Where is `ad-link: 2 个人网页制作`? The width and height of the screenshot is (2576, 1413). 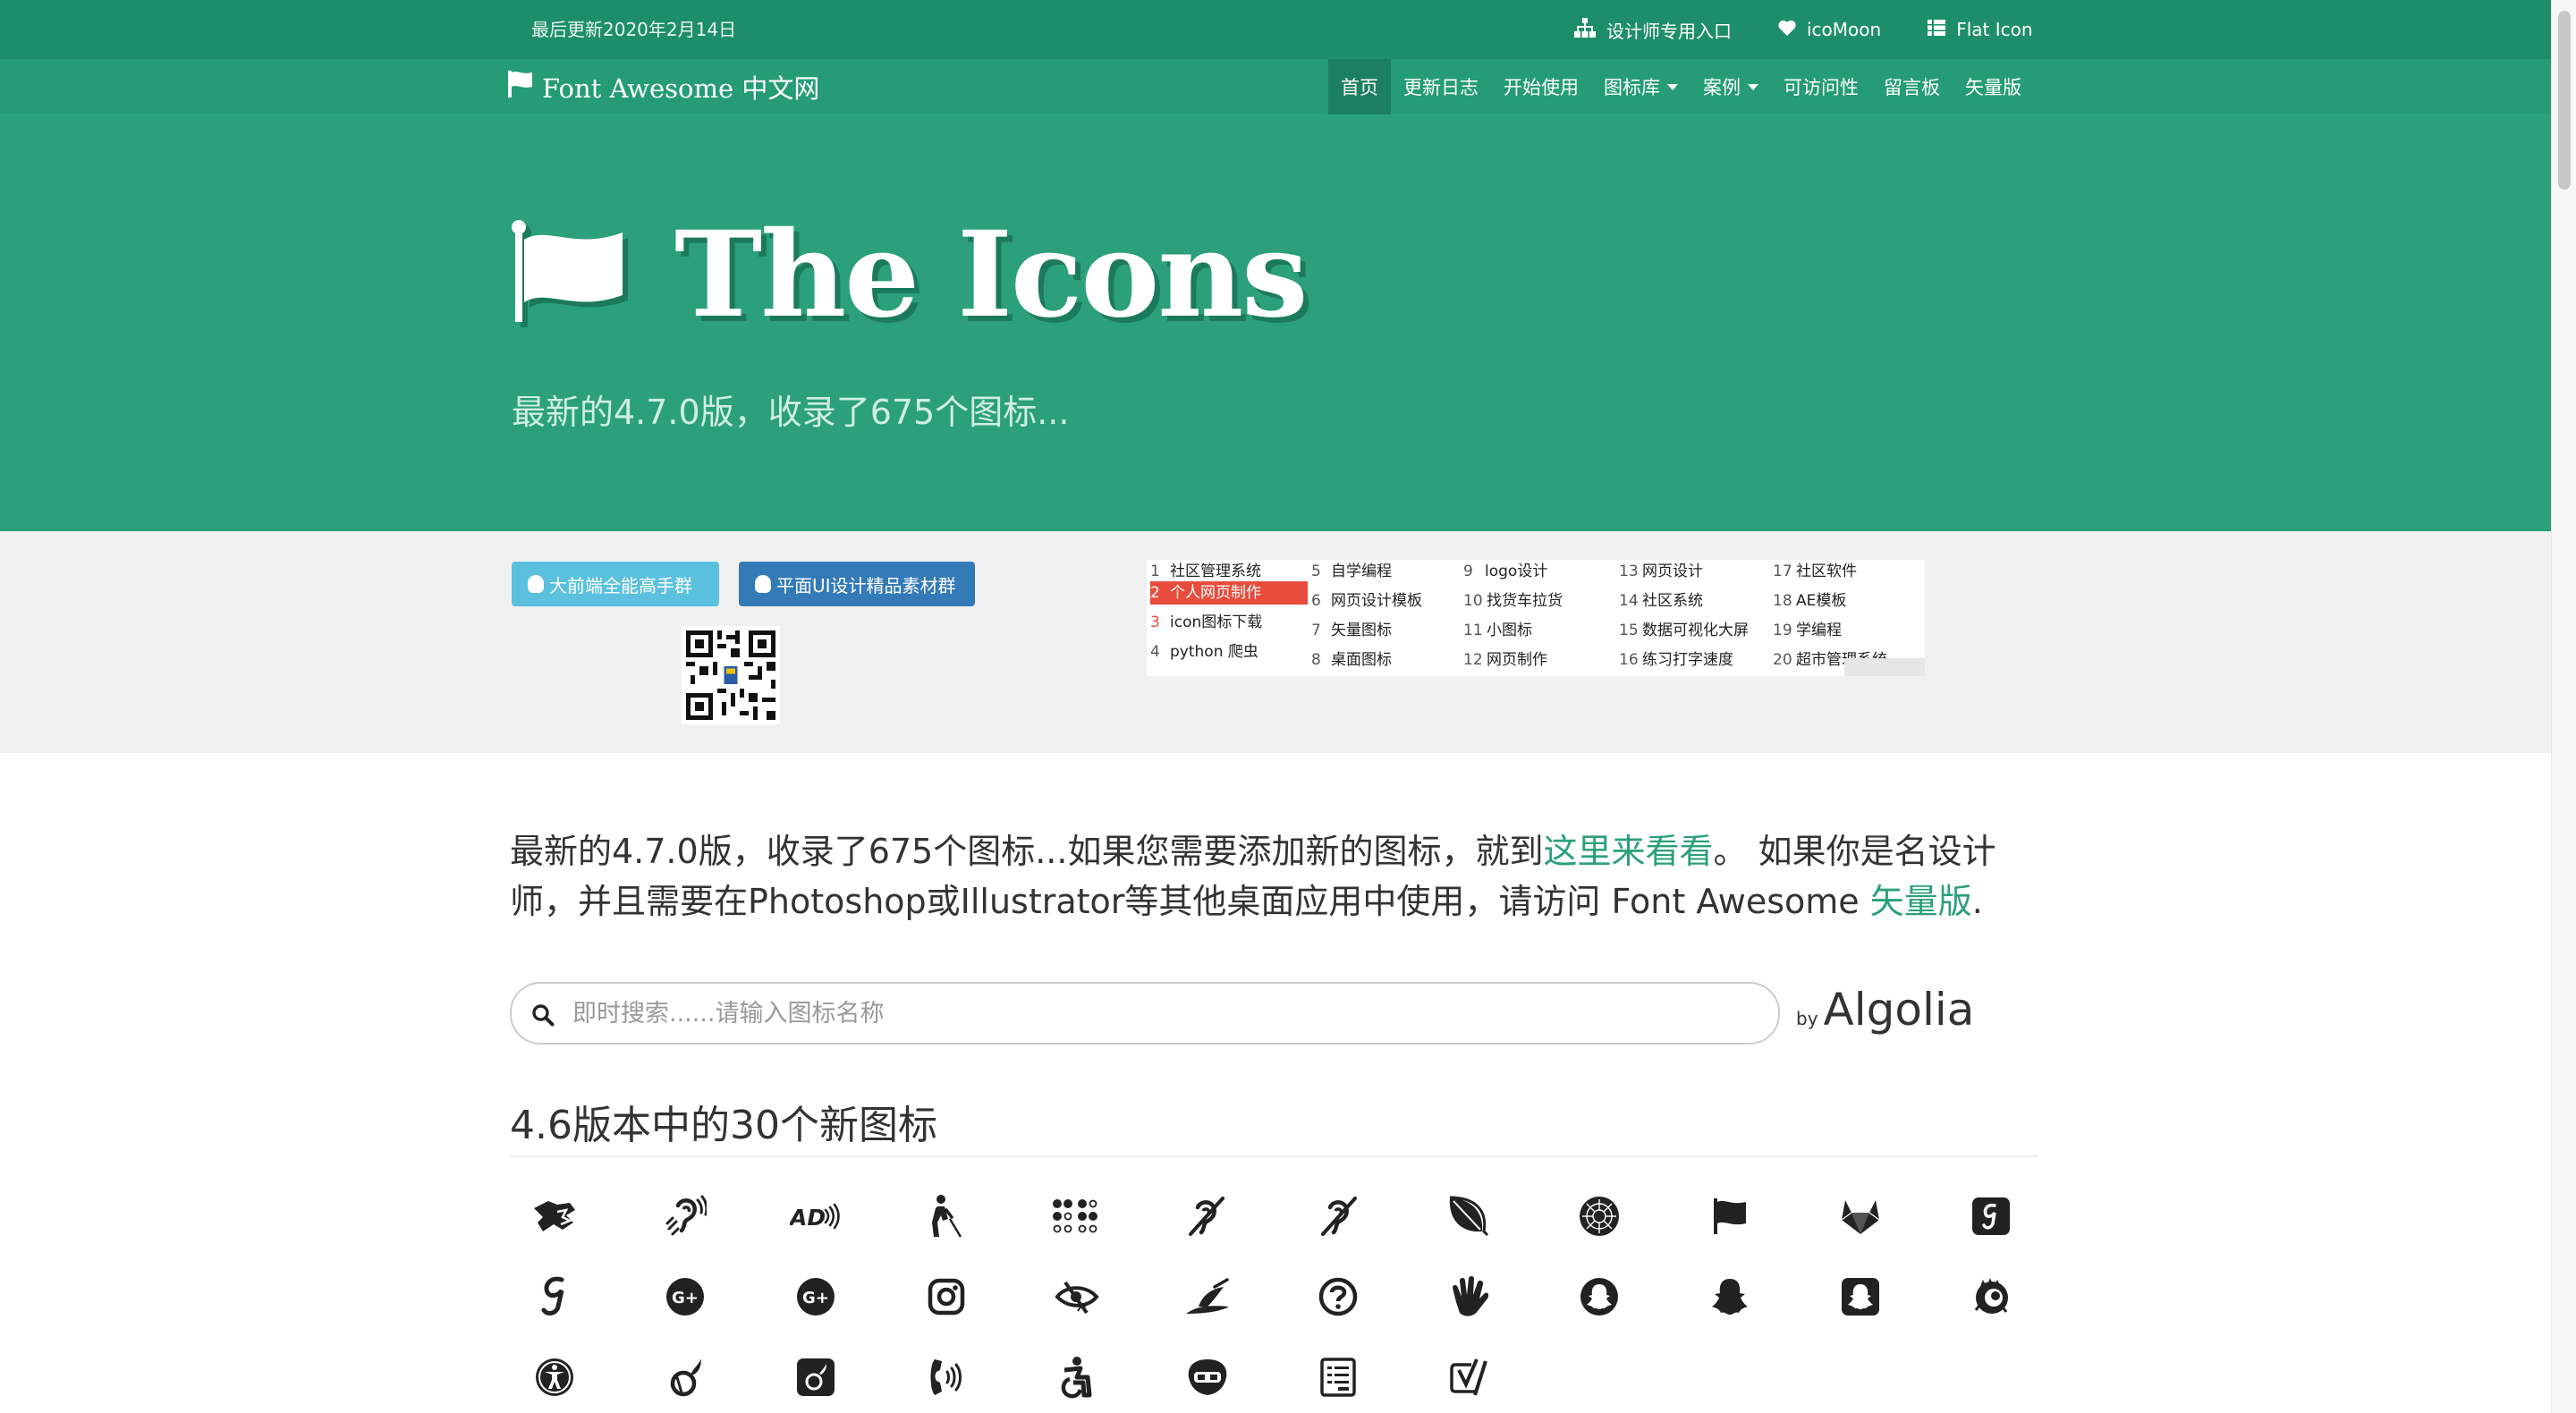 ad-link: 2 个人网页制作 is located at coordinates (1229, 593).